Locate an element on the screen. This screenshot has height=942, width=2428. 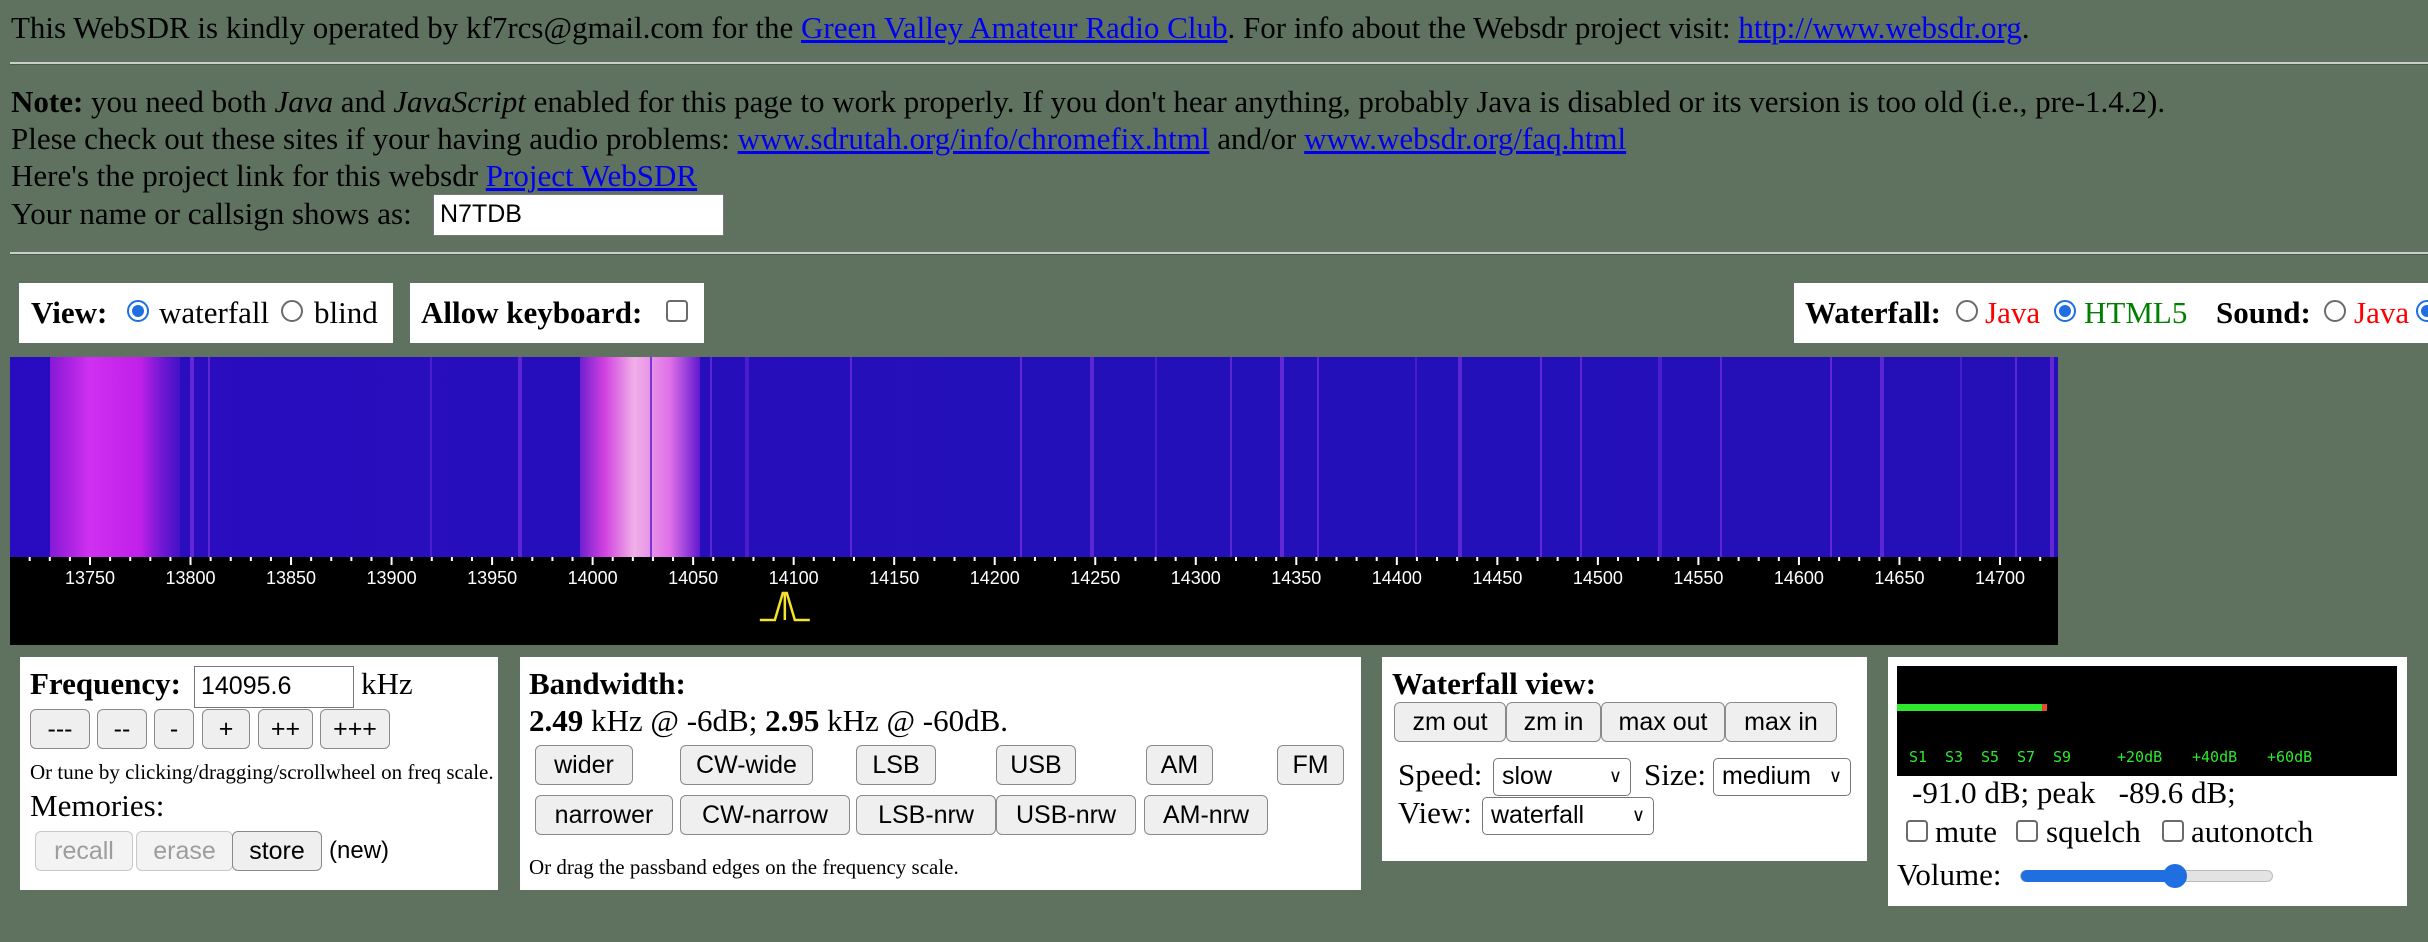
wider-button: wider is located at coordinates (584, 765).